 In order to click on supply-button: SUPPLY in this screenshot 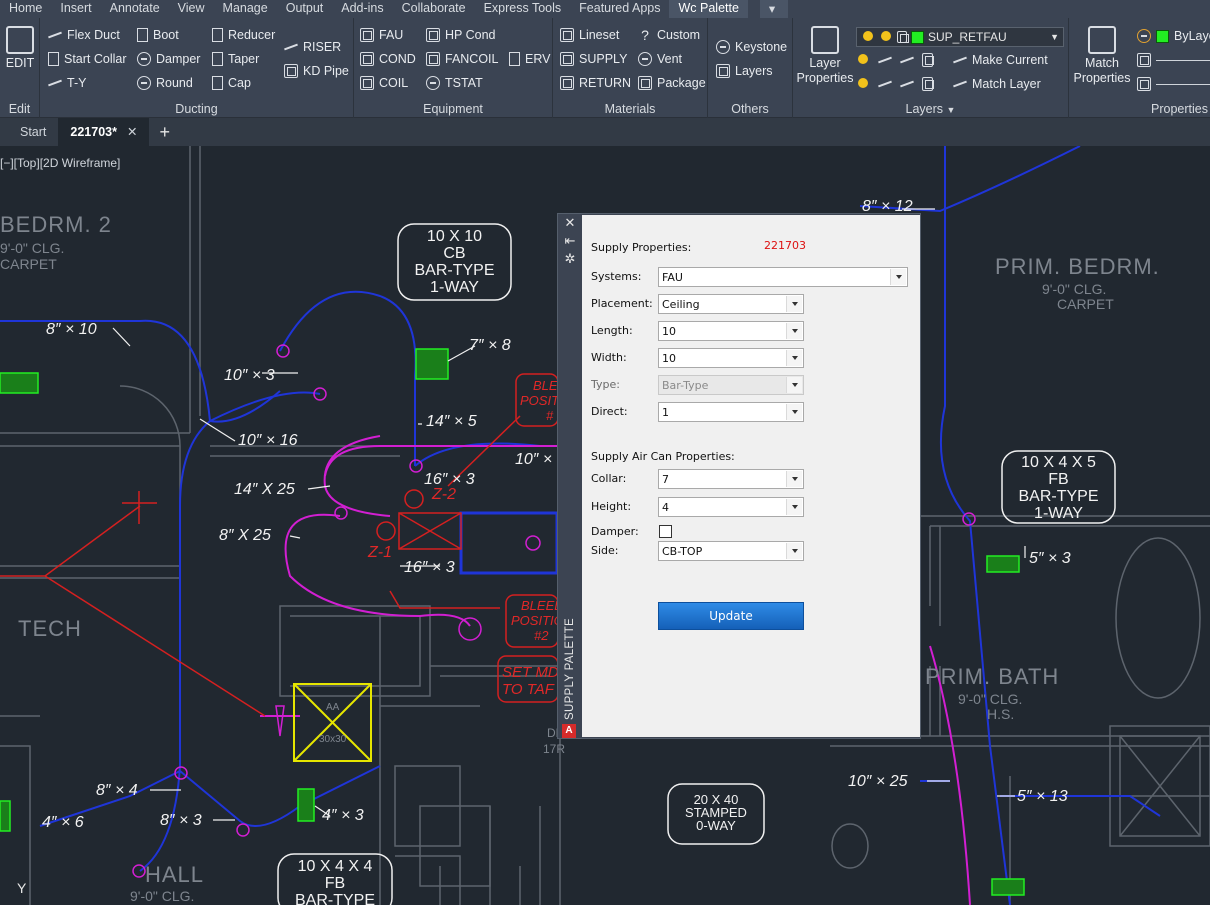, I will do `click(593, 59)`.